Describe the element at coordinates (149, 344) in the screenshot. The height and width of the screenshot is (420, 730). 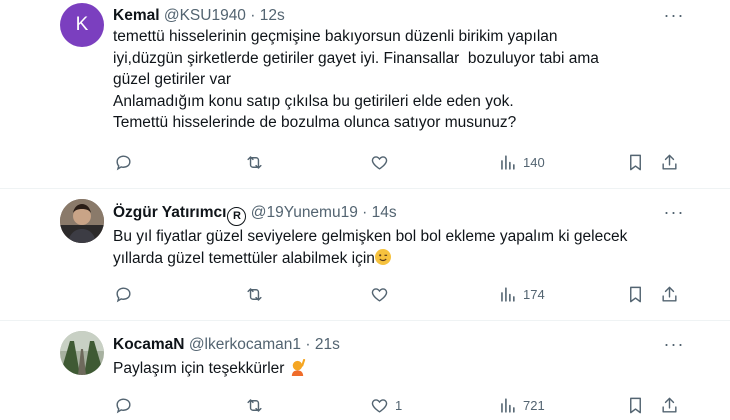
I see `author-name: KocamaN` at that location.